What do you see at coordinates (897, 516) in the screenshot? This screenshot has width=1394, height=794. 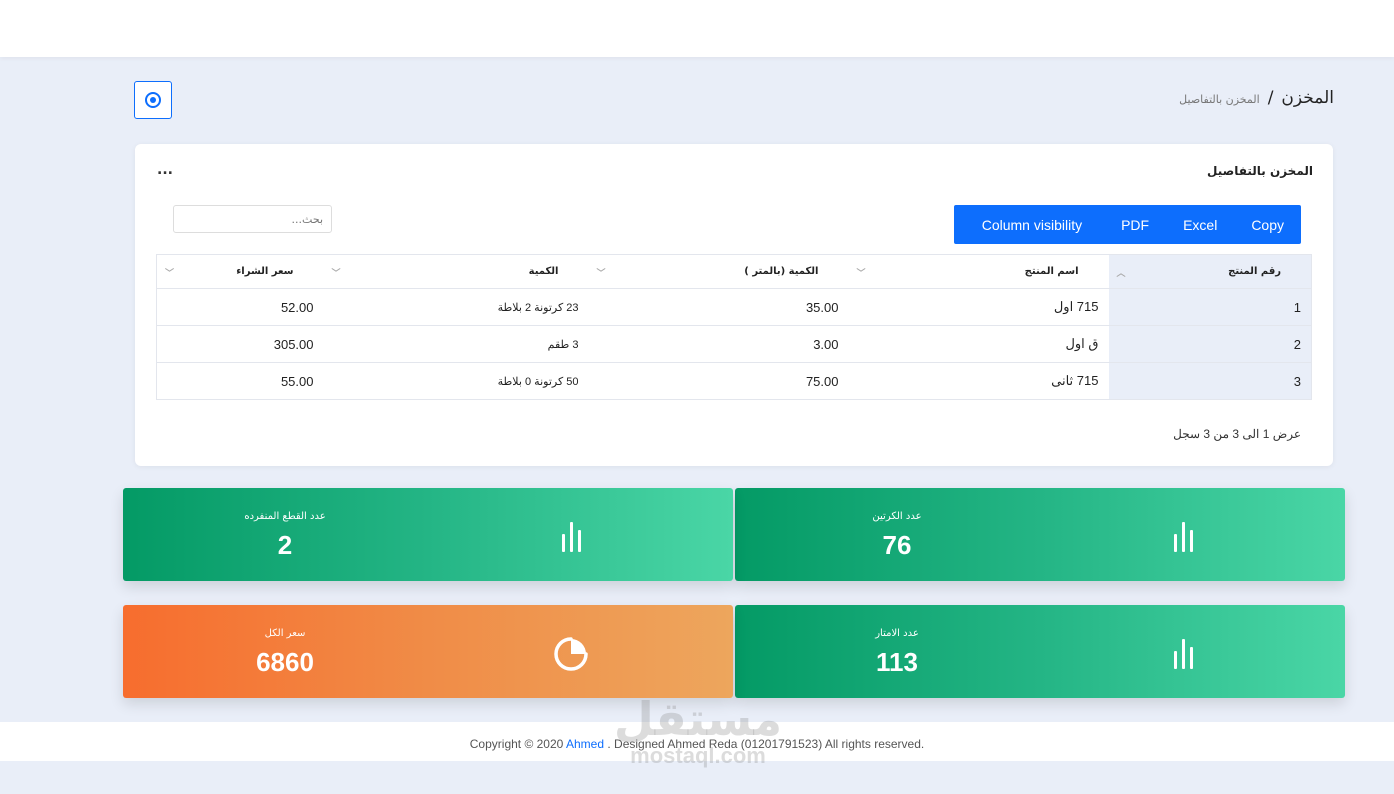 I see `stat-label: عدد الكرتين` at bounding box center [897, 516].